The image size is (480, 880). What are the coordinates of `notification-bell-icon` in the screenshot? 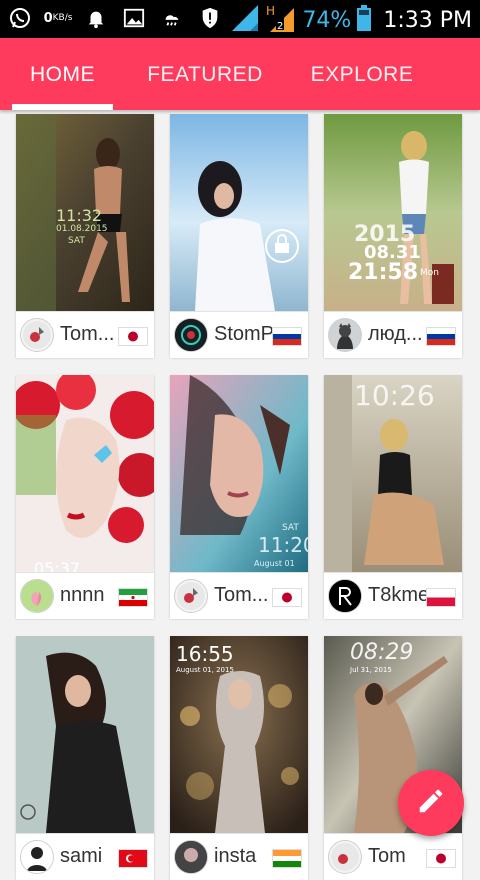 It's located at (96, 18).